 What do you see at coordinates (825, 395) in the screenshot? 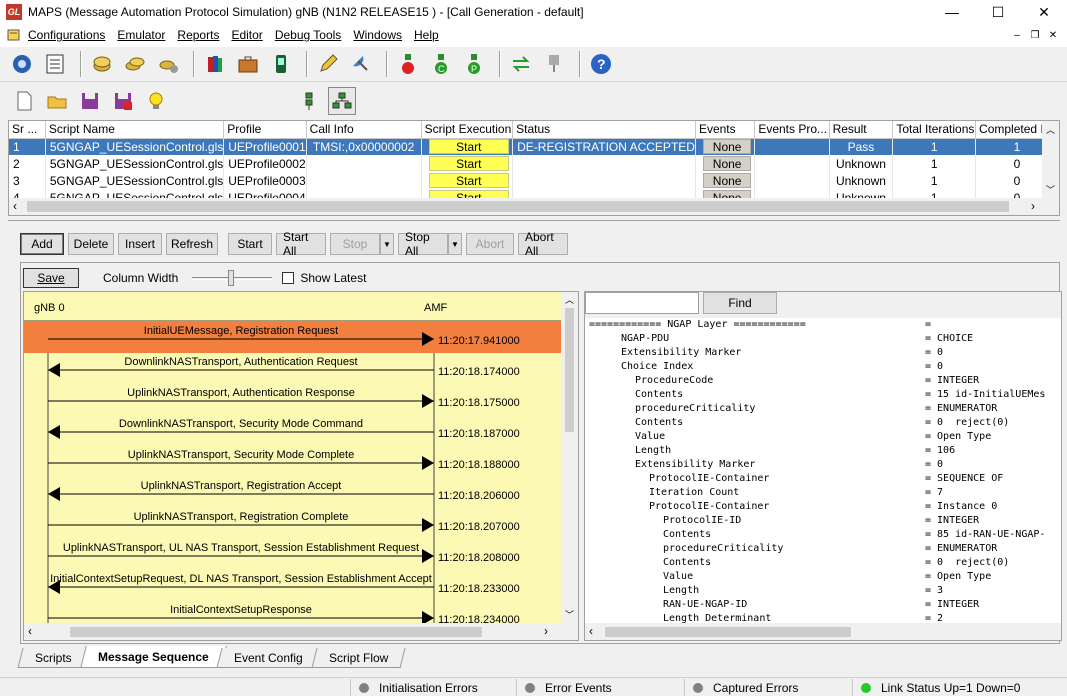
I see `decode-row: Contents = 15 id-InitialUEMes` at bounding box center [825, 395].